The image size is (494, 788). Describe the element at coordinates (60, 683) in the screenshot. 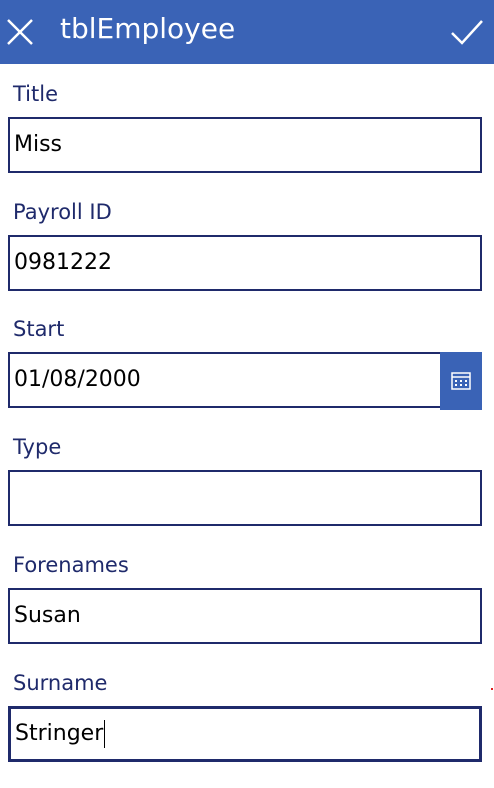

I see `surname-label: Surname` at that location.